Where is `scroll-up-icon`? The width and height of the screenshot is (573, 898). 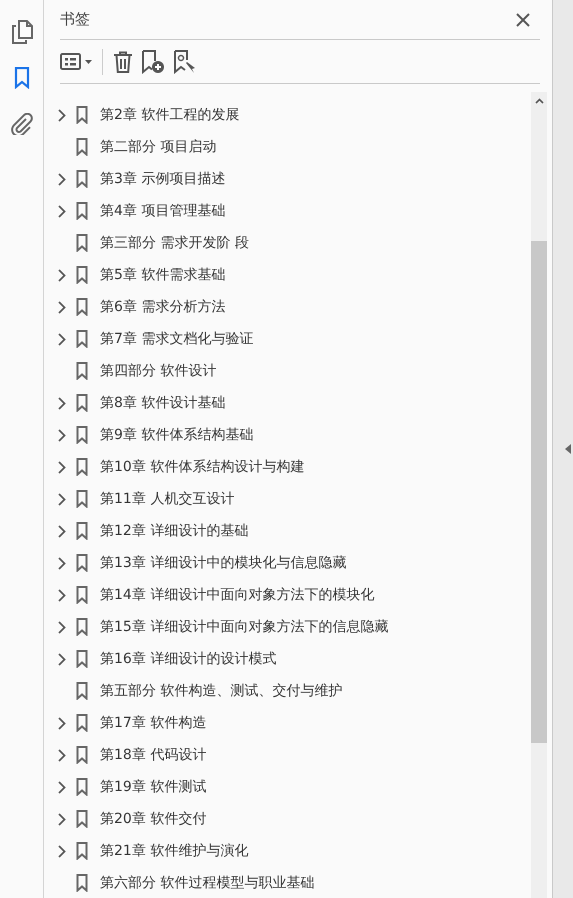
scroll-up-icon is located at coordinates (539, 101).